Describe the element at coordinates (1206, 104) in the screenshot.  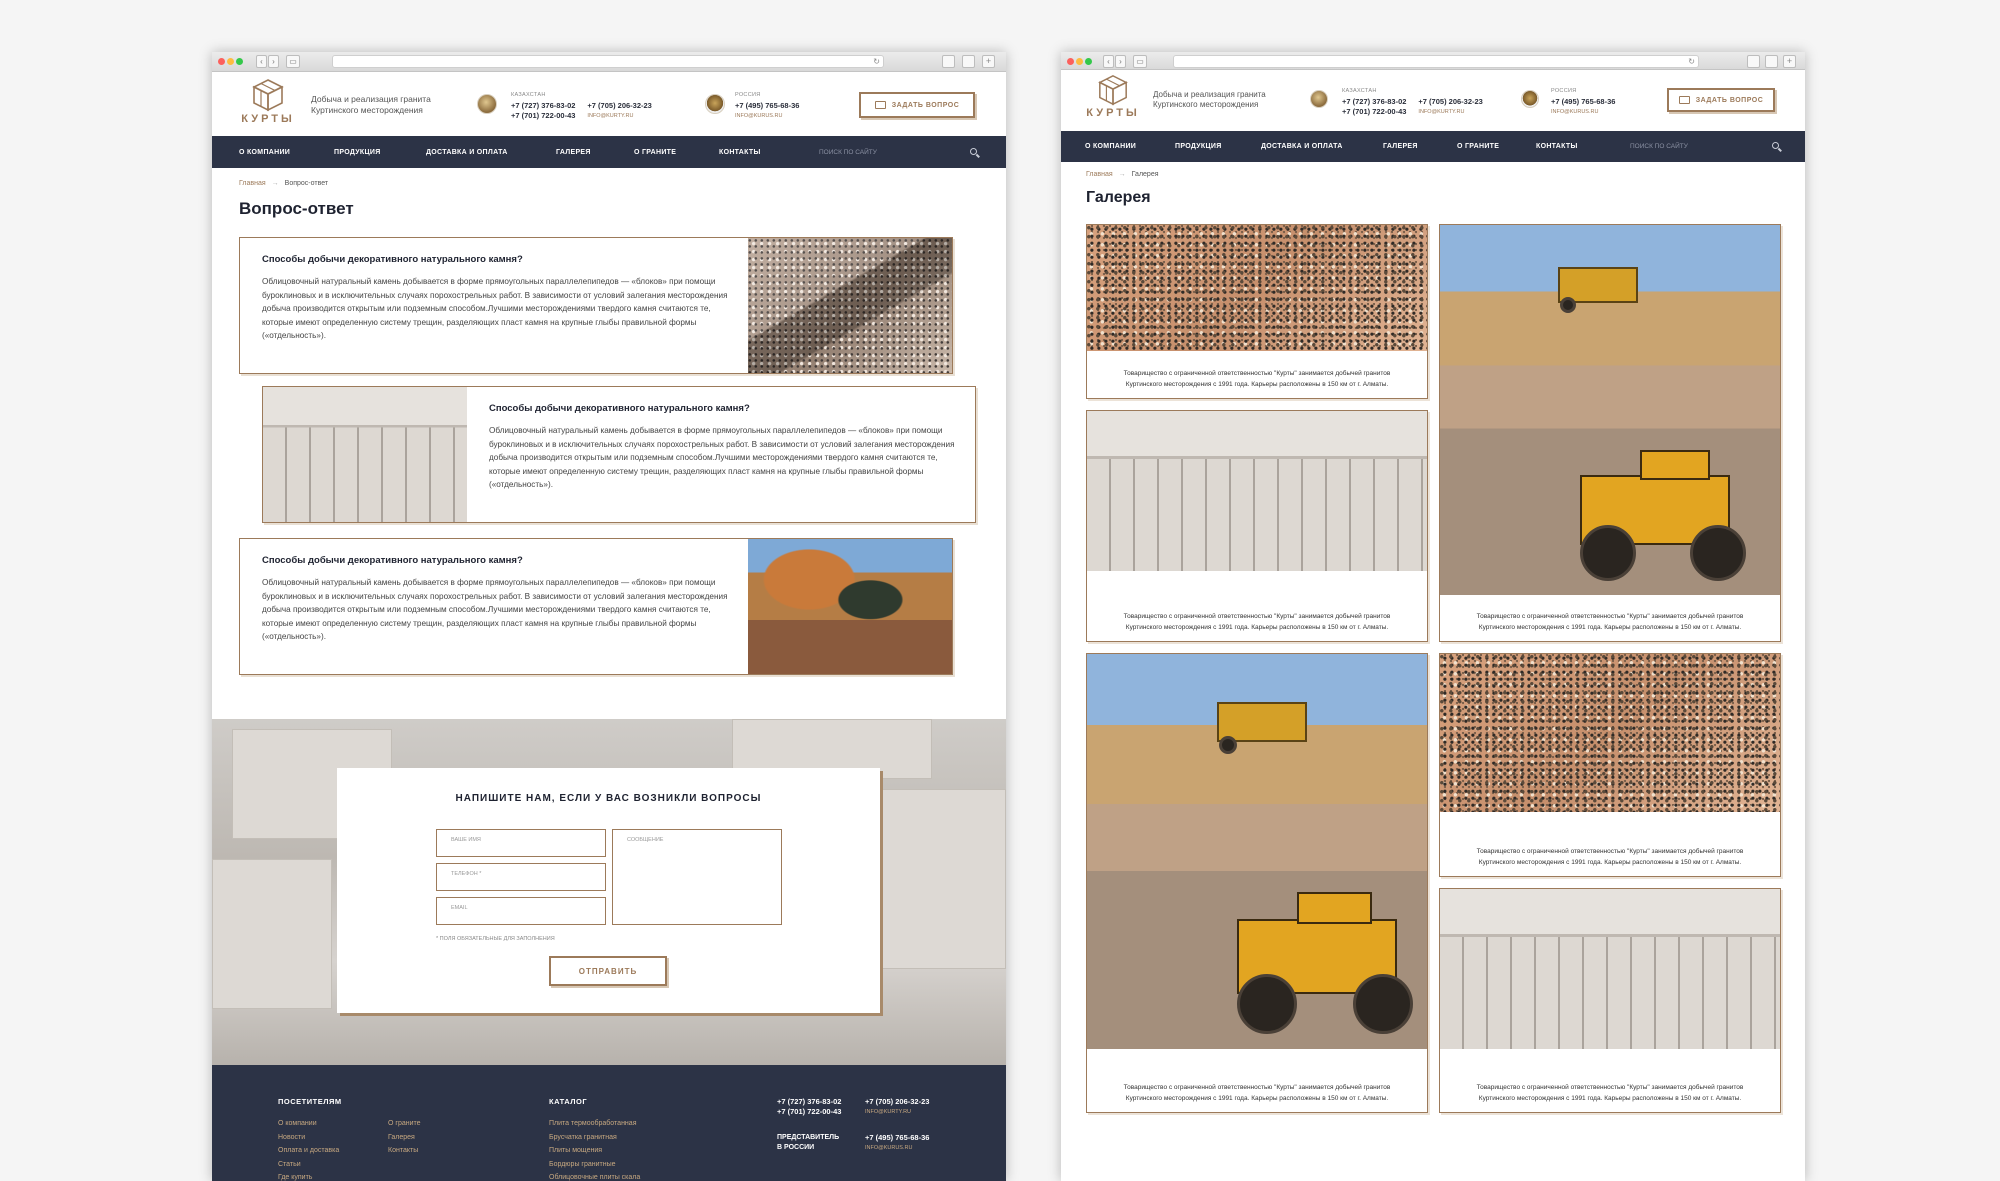
I see `tagline-line-2: Куртинского месторождения` at that location.